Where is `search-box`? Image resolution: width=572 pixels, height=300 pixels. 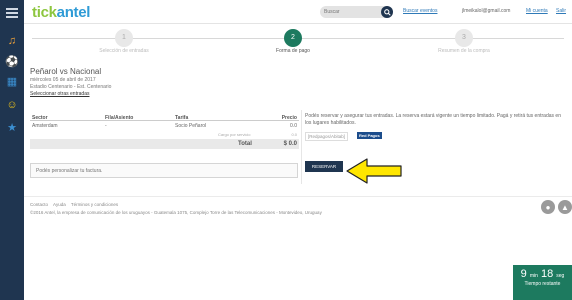
search-box is located at coordinates (356, 12).